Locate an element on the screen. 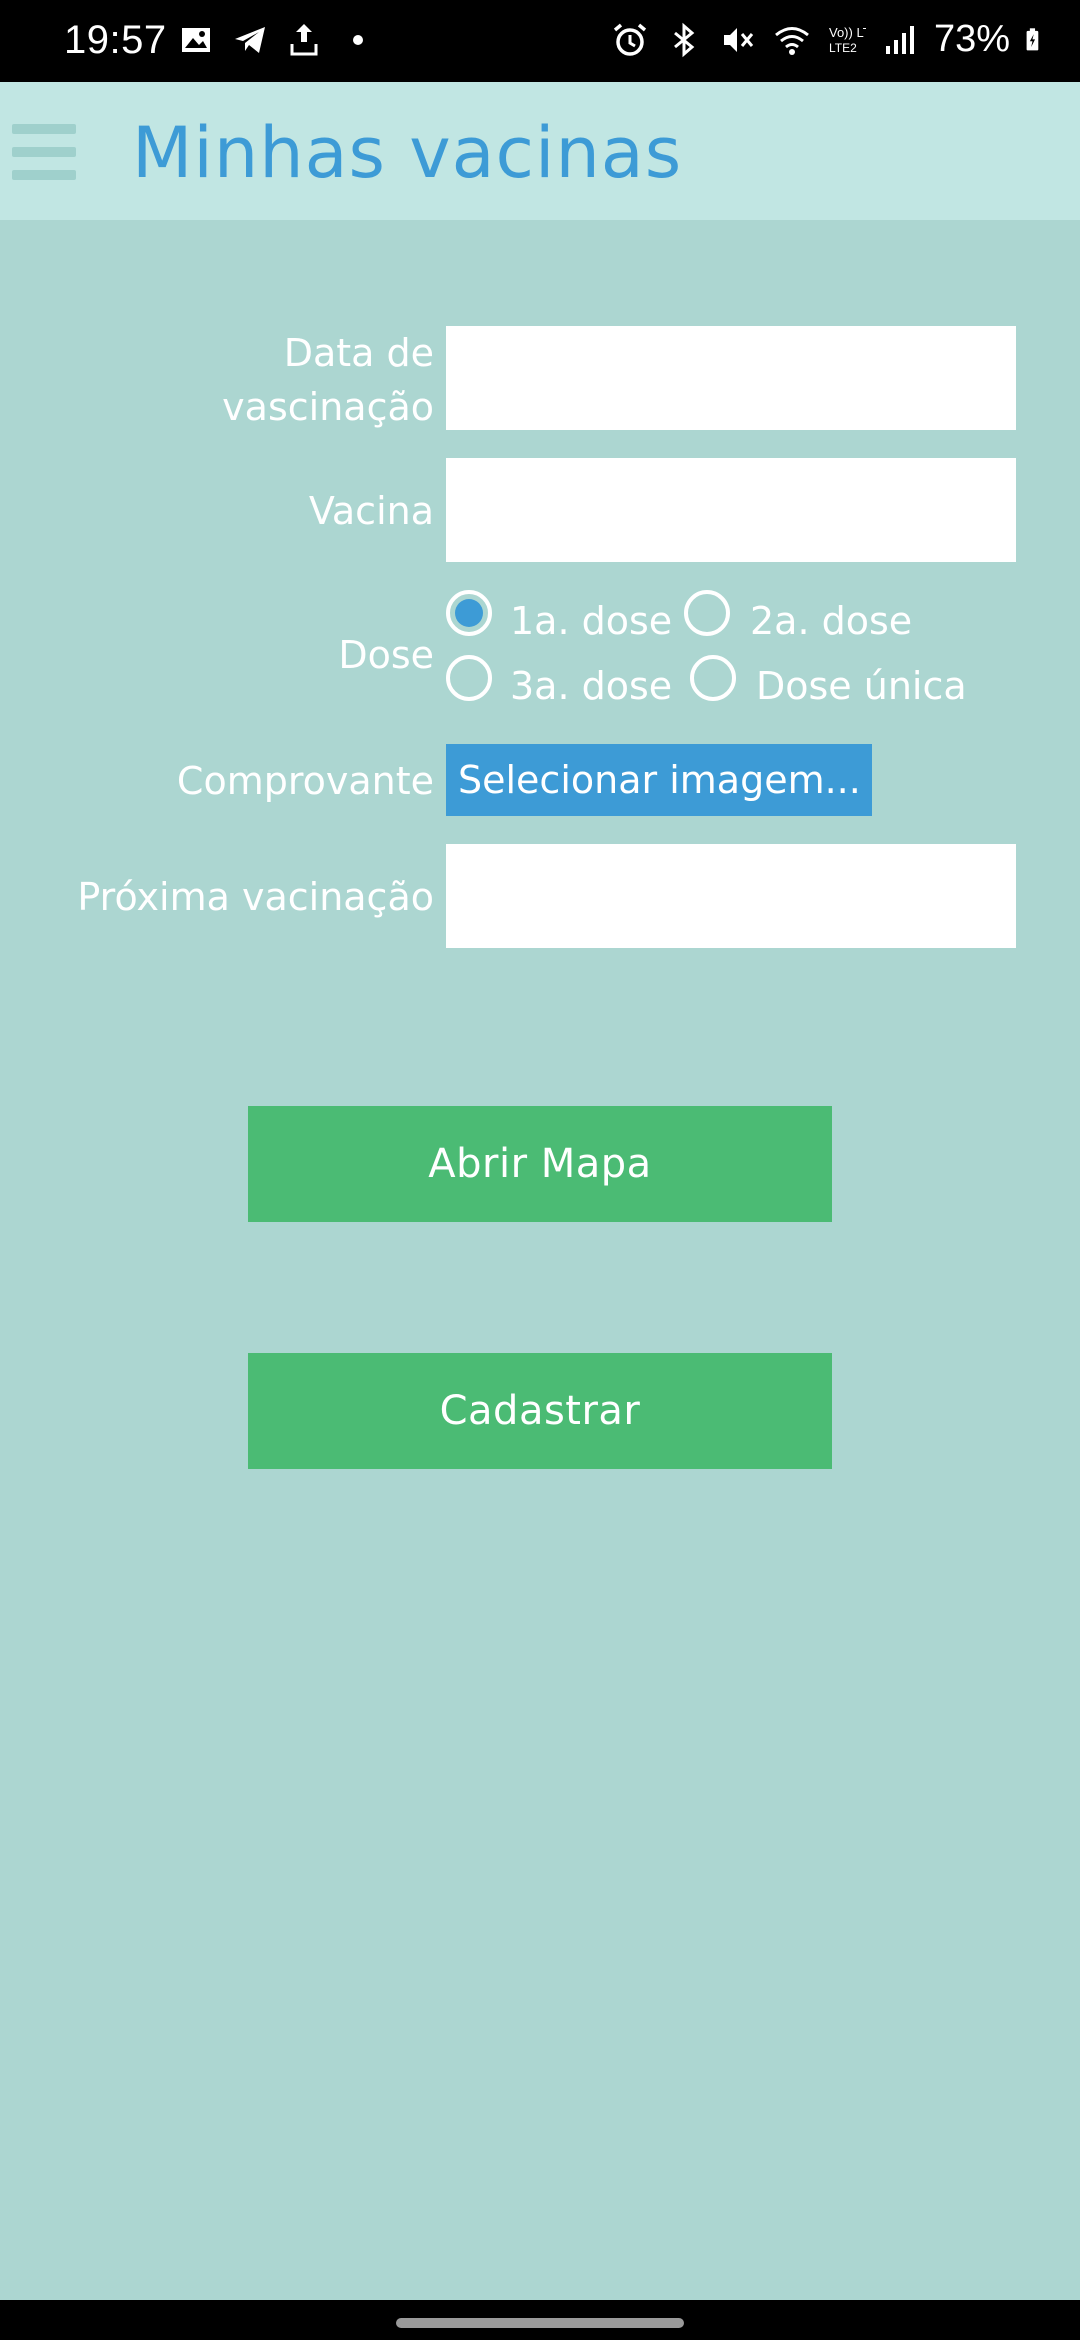 Image resolution: width=1080 pixels, height=2340 pixels. home-gesture-handle is located at coordinates (540, 2323).